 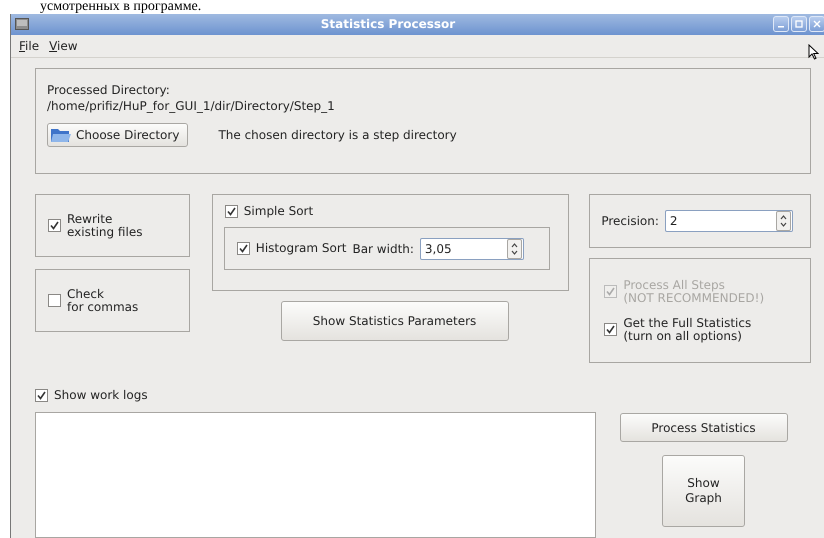 I want to click on menu-item: File, so click(x=29, y=45).